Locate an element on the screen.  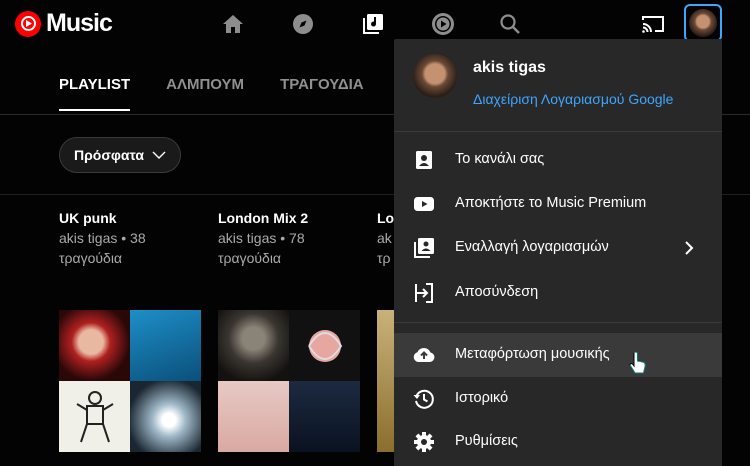
menu-item-label: Εναλλαγή λογαριασμών is located at coordinates (532, 247).